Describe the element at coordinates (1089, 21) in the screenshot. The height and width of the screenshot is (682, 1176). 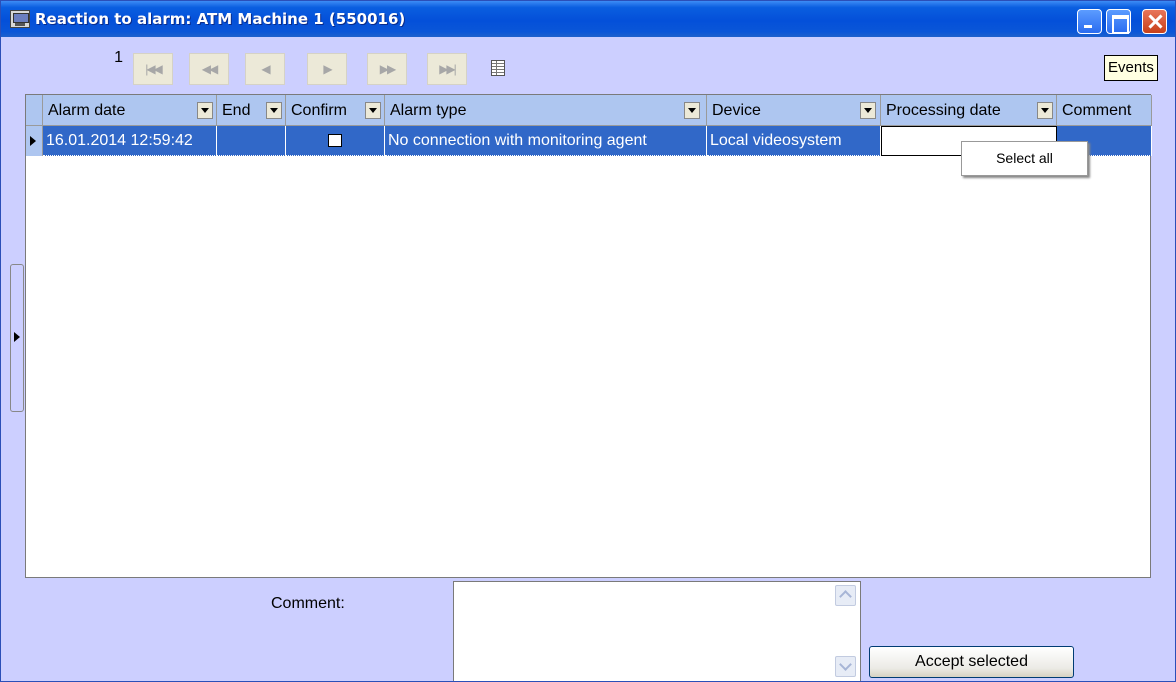
I see `minimize-icon` at that location.